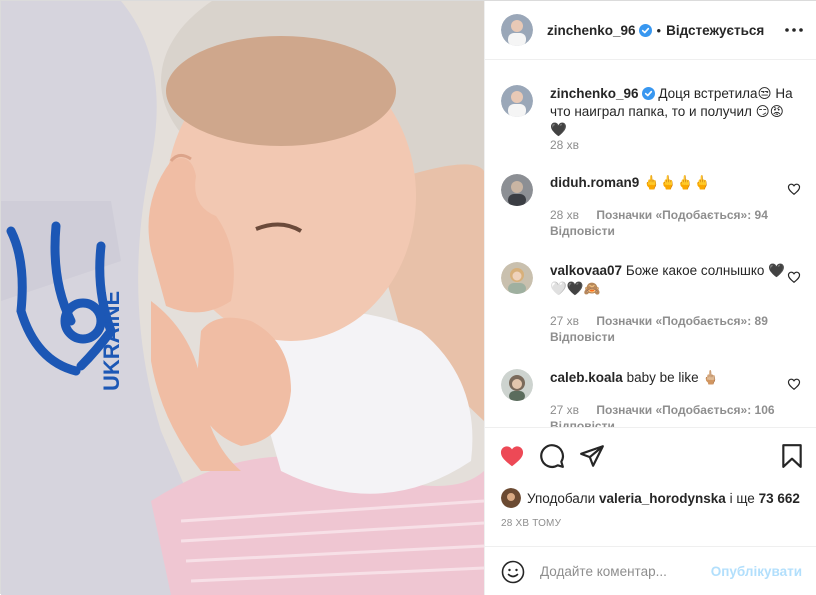  I want to click on caption-username: zinchenko_96, so click(594, 93).